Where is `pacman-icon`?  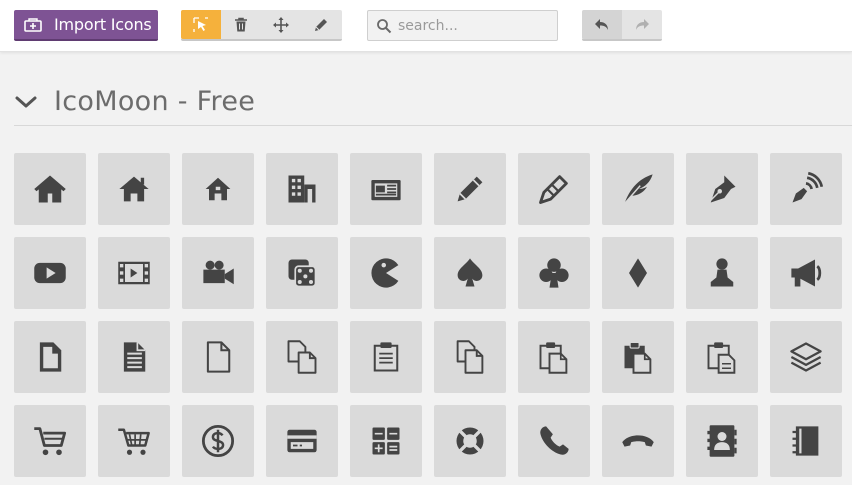
pacman-icon is located at coordinates (385, 273).